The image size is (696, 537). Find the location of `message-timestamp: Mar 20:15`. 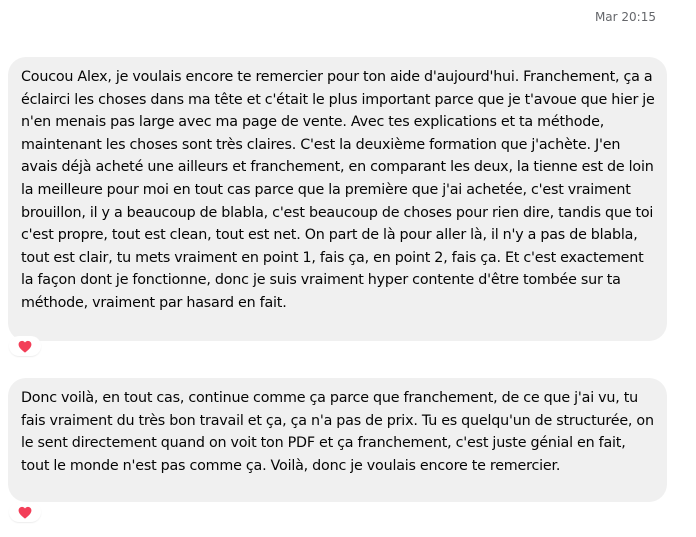

message-timestamp: Mar 20:15 is located at coordinates (625, 17).